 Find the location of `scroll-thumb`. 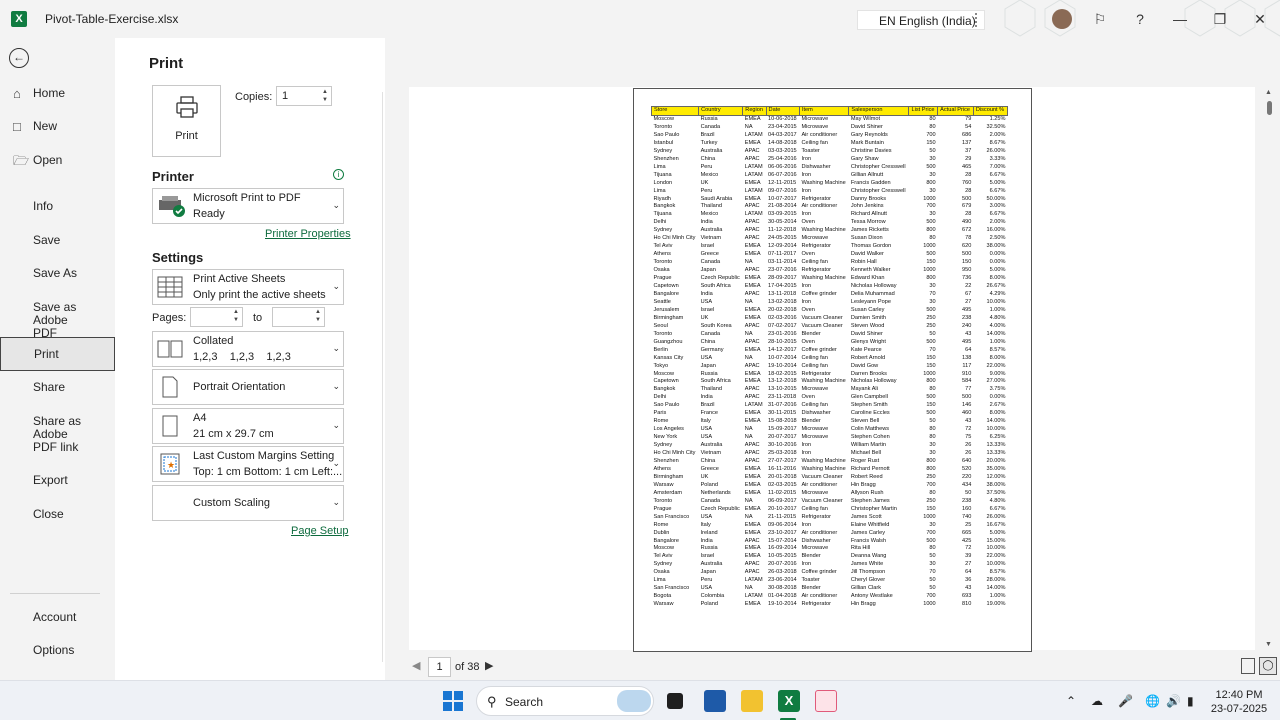

scroll-thumb is located at coordinates (1269, 108).